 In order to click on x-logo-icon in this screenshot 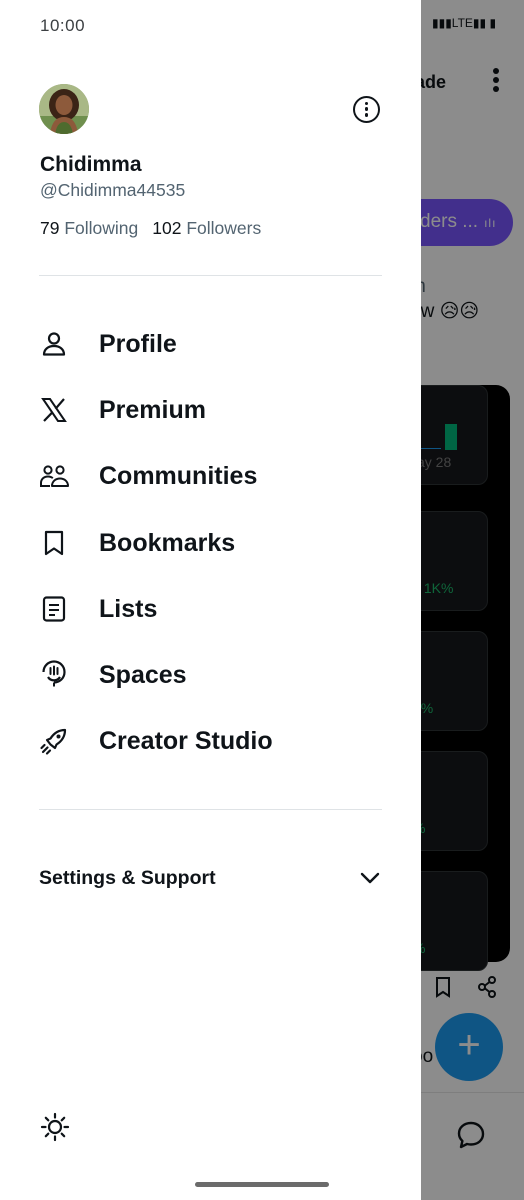, I will do `click(54, 410)`.